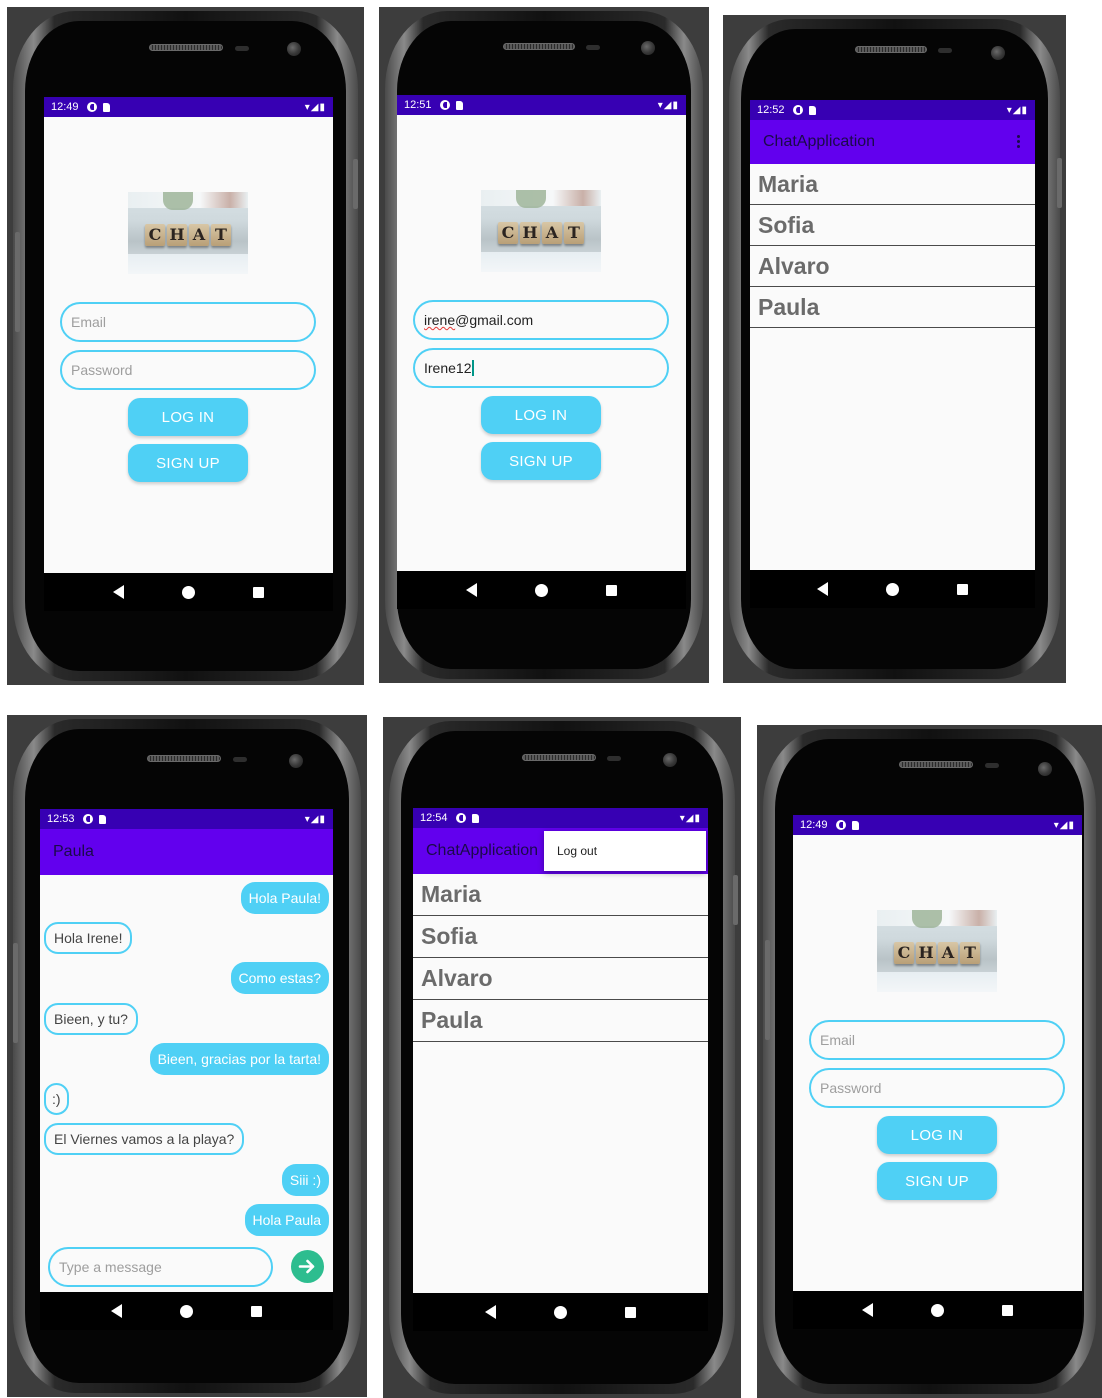 Image resolution: width=1102 pixels, height=1398 pixels. Describe the element at coordinates (541, 105) in the screenshot. I see `status-bar: 12:51 ▾◢▮` at that location.